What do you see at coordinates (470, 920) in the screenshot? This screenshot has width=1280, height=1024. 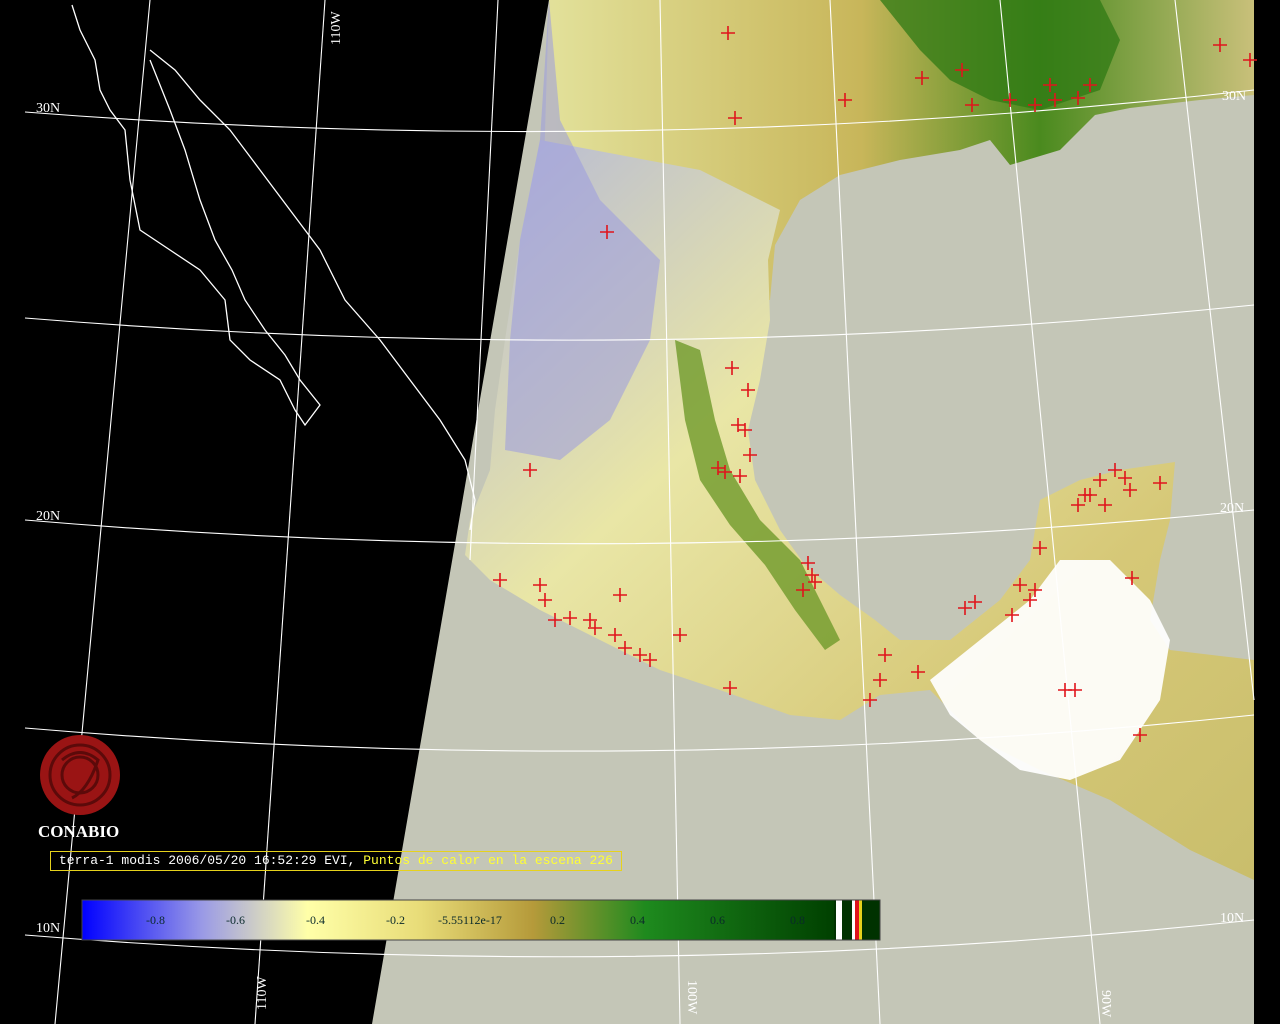 I see `colorbar-tick-label: -5.55112e-17` at bounding box center [470, 920].